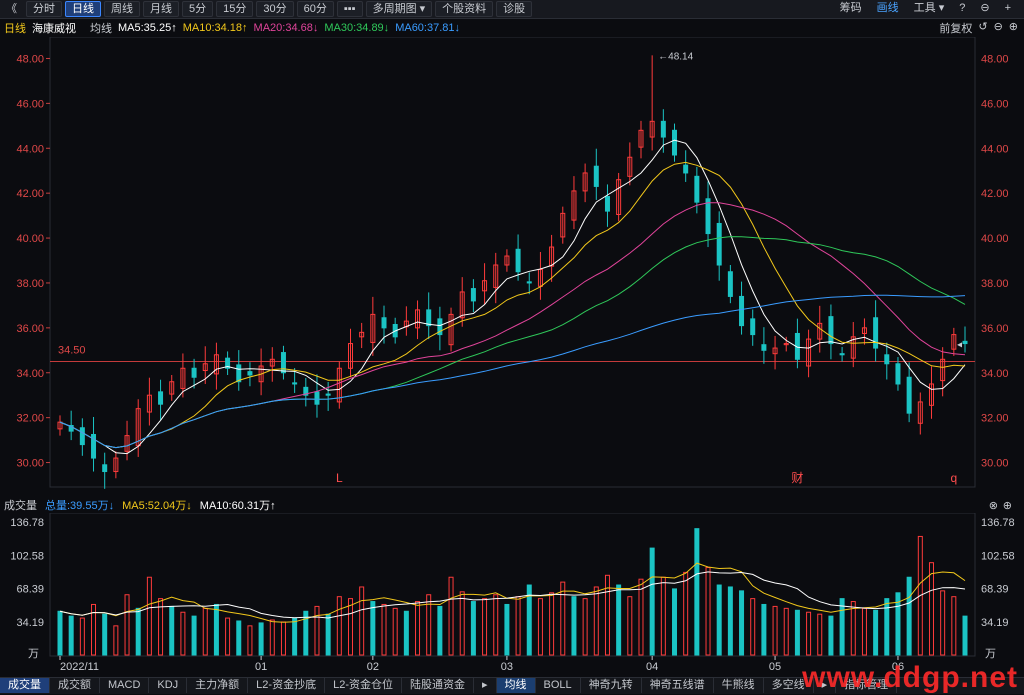 Image resolution: width=1024 pixels, height=695 pixels. What do you see at coordinates (1013, 28) in the screenshot?
I see `zoom-in-icon: ⊕` at bounding box center [1013, 28].